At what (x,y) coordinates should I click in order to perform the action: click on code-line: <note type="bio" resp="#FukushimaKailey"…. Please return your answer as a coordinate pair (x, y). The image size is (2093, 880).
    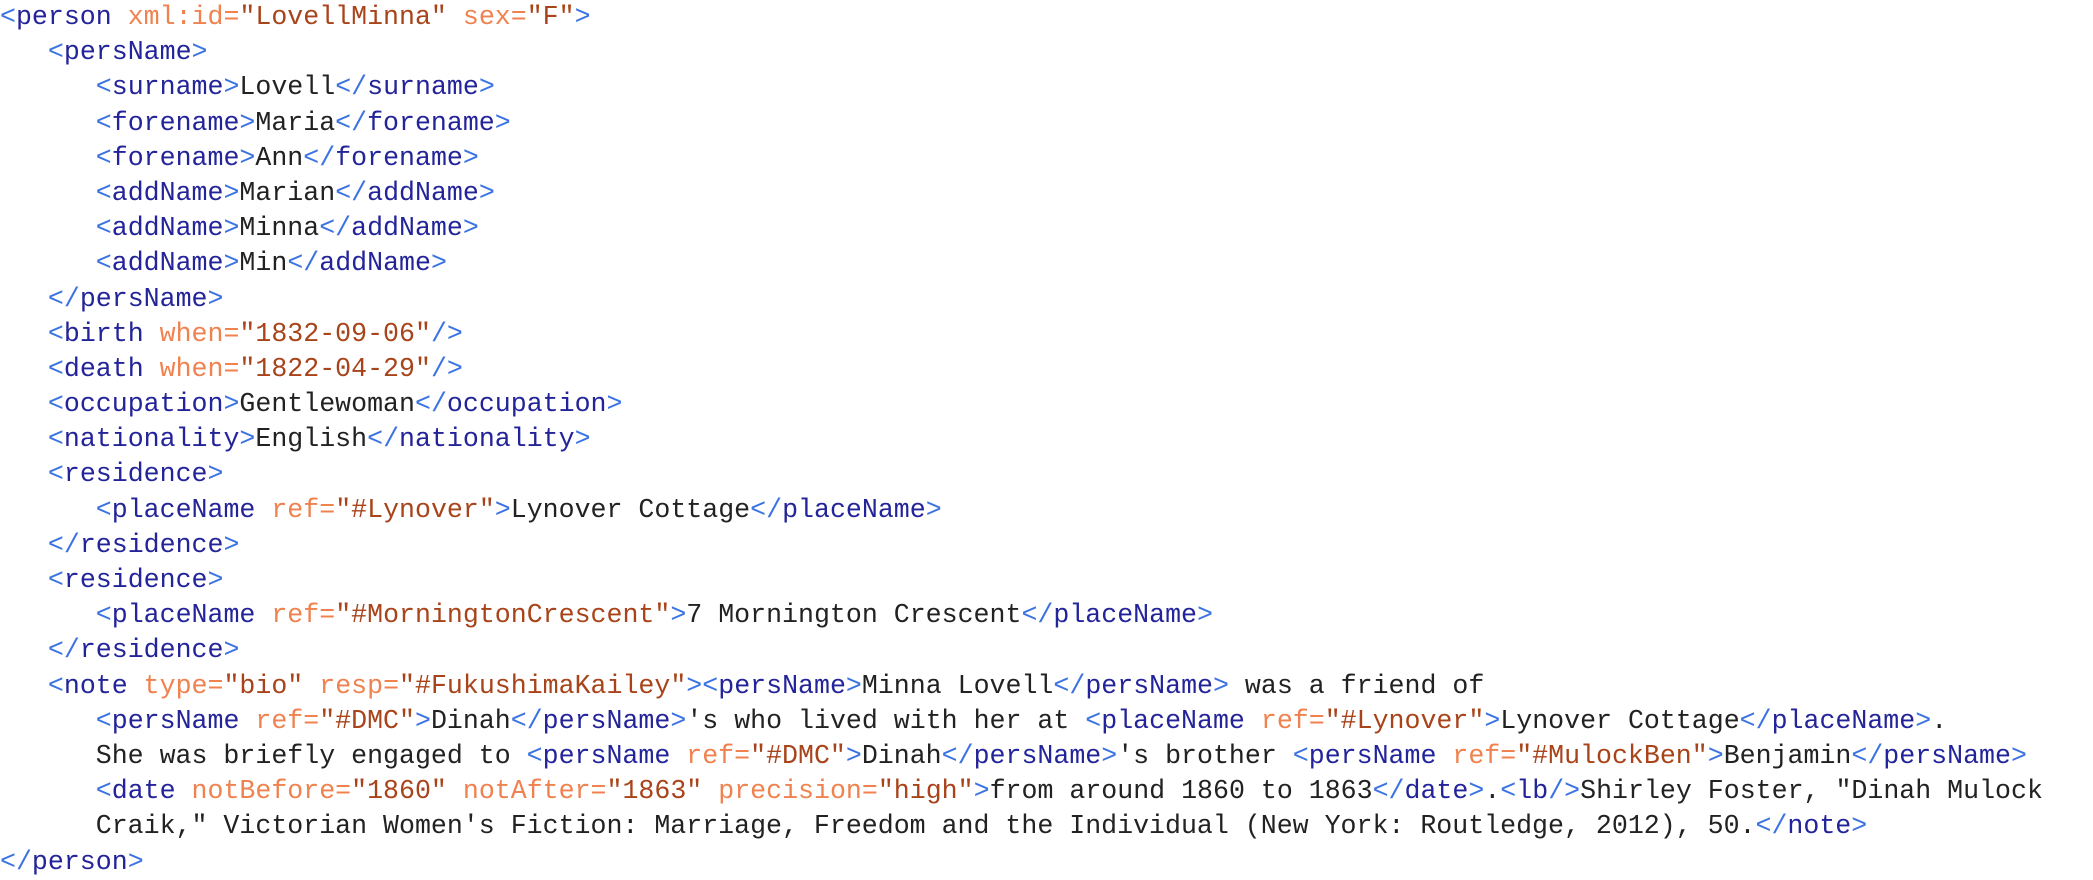
    Looking at the image, I should click on (1046, 686).